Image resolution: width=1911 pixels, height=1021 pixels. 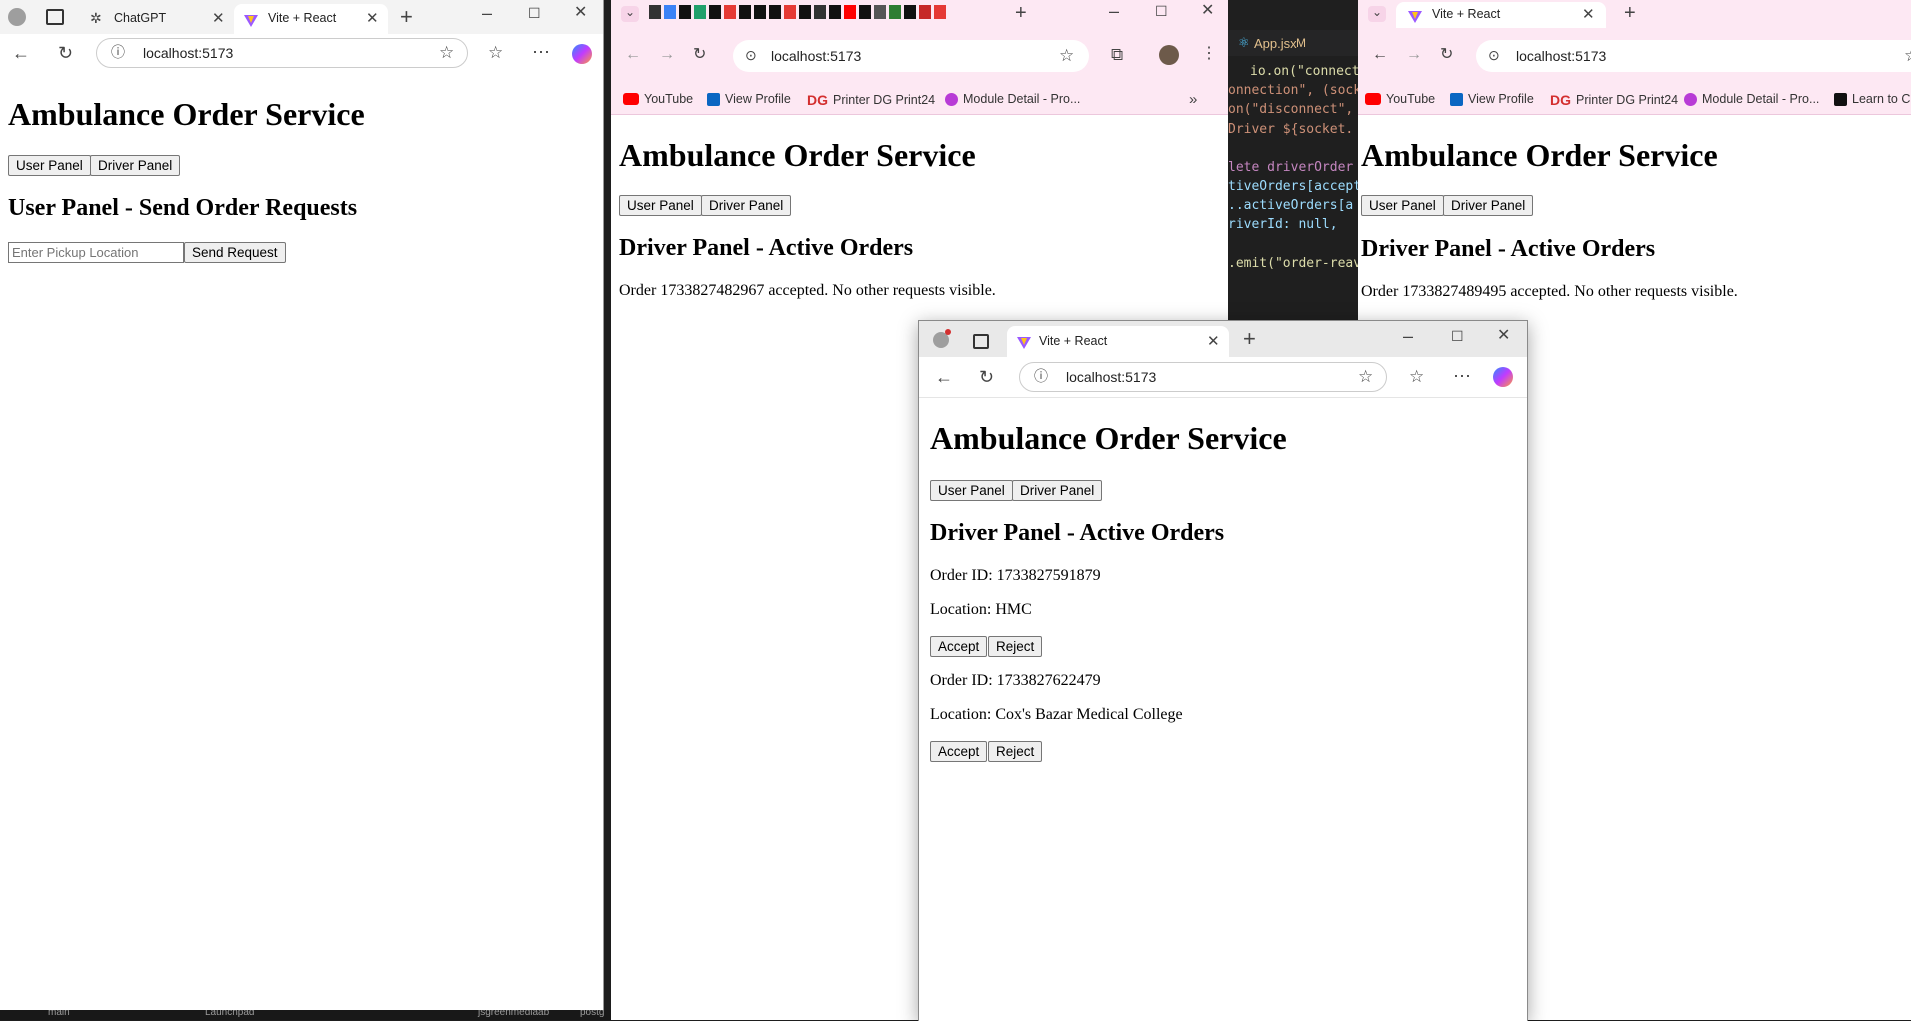 What do you see at coordinates (1056, 714) in the screenshot?
I see `order-location: Location: Cox's Bazar Medical College` at bounding box center [1056, 714].